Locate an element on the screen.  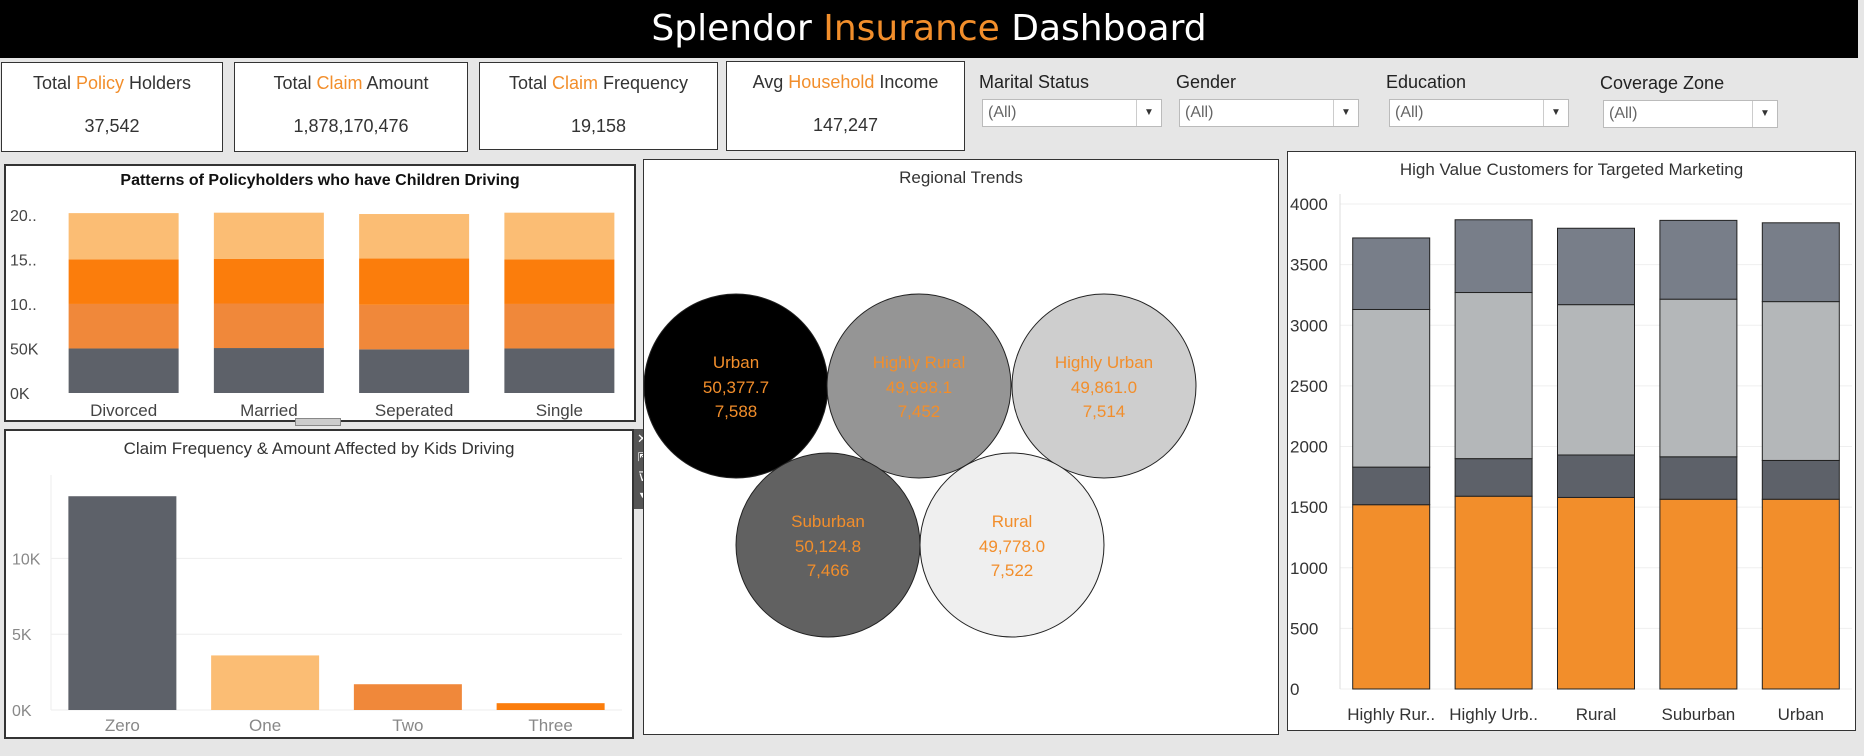
y-tick-label: 4000 is located at coordinates (1309, 204).